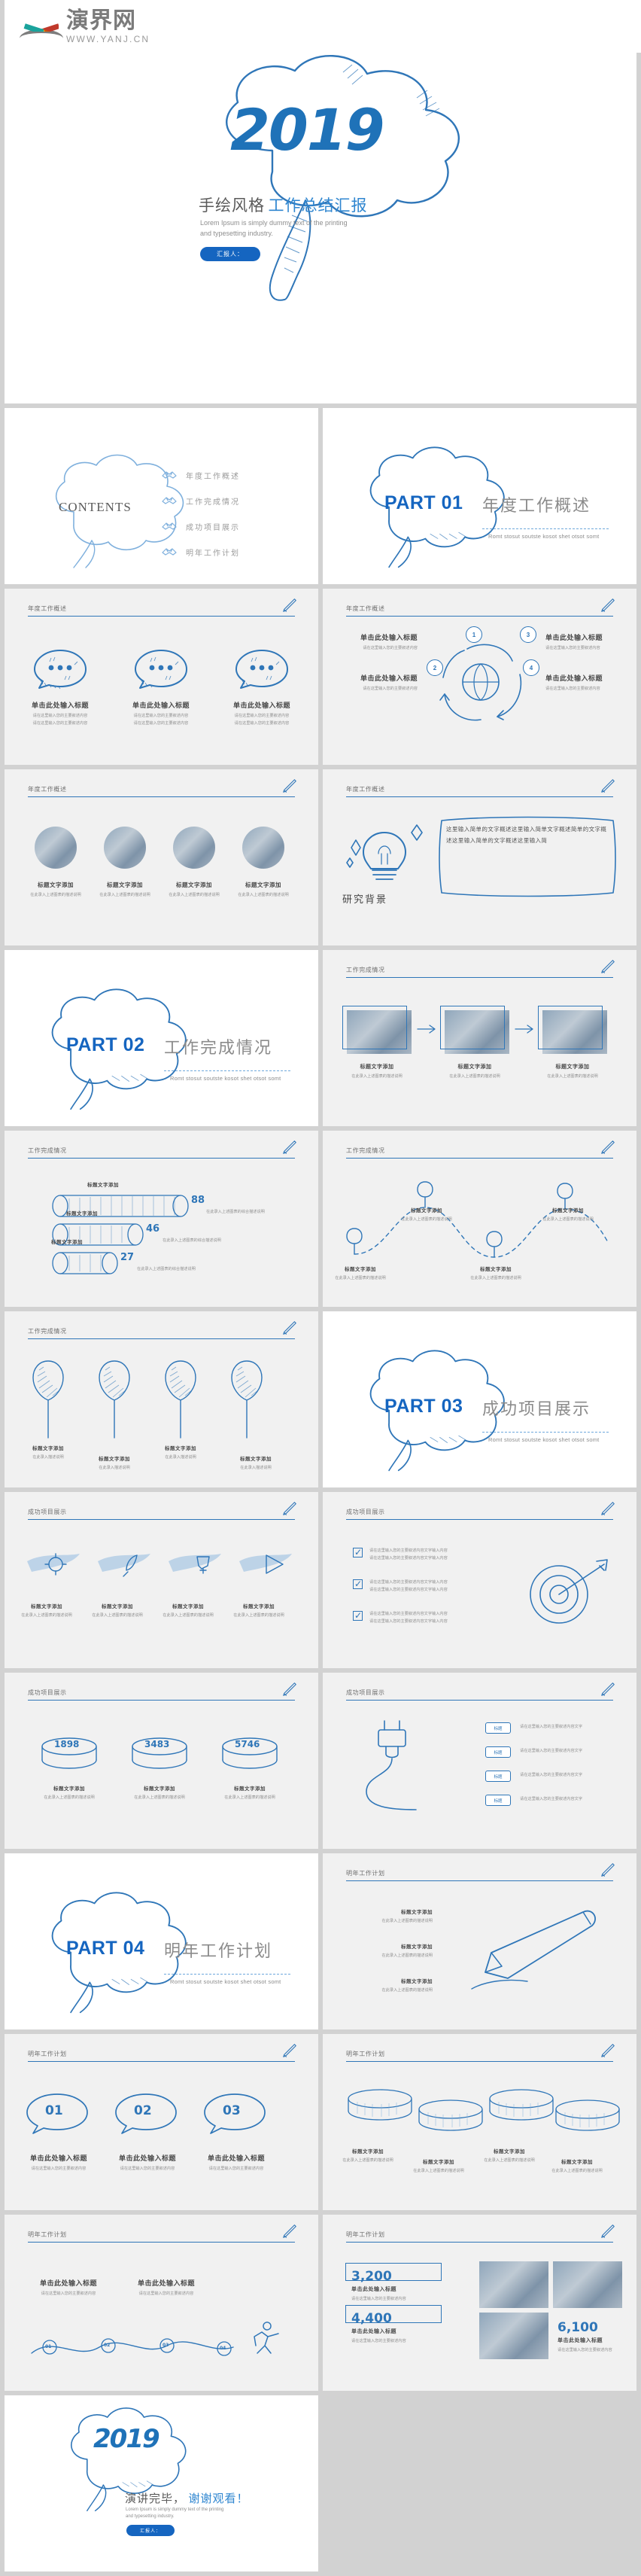 The height and width of the screenshot is (2576, 641). I want to click on brush-caption: 标题文字添加 在此录入上述图表的描述说明, so click(188, 1611).